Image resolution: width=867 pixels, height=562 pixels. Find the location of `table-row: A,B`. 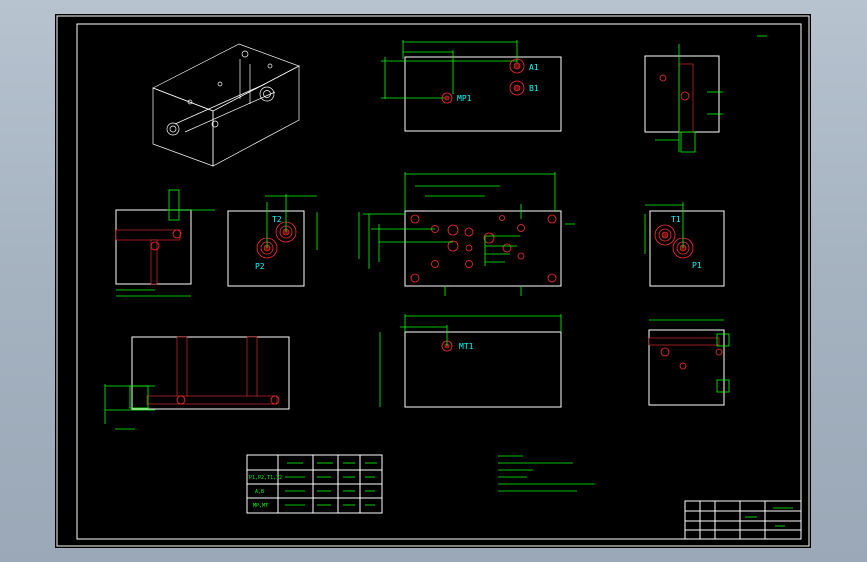

table-row: A,B is located at coordinates (259, 492).